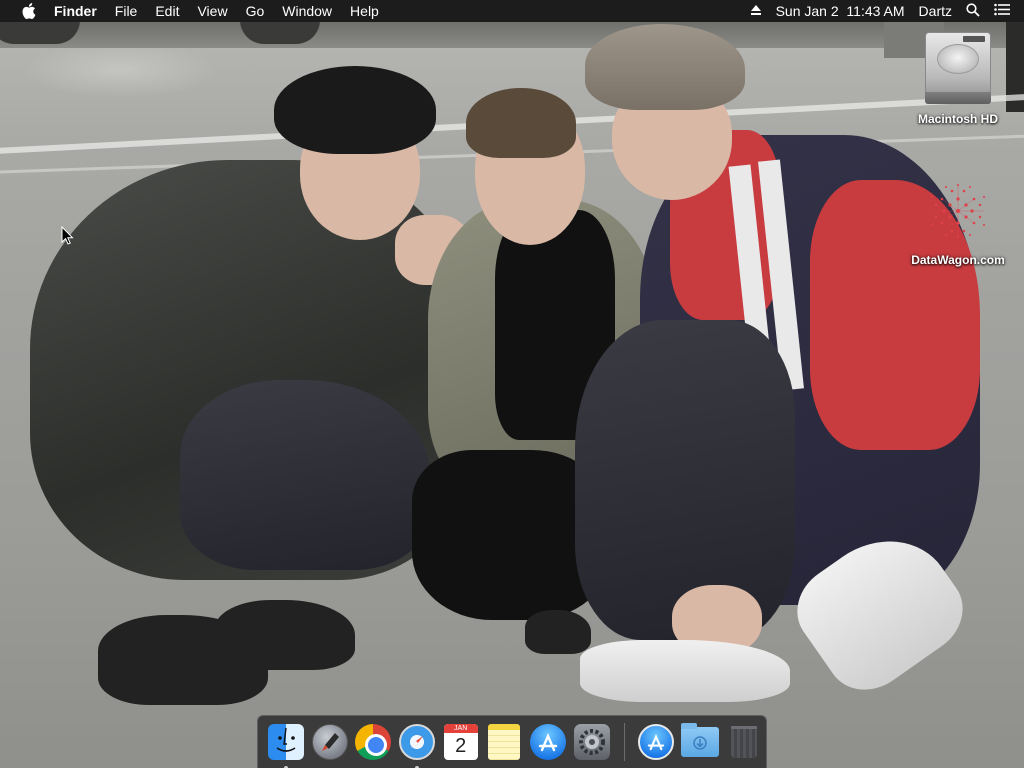  What do you see at coordinates (624, 742) in the screenshot?
I see `dock-separator` at bounding box center [624, 742].